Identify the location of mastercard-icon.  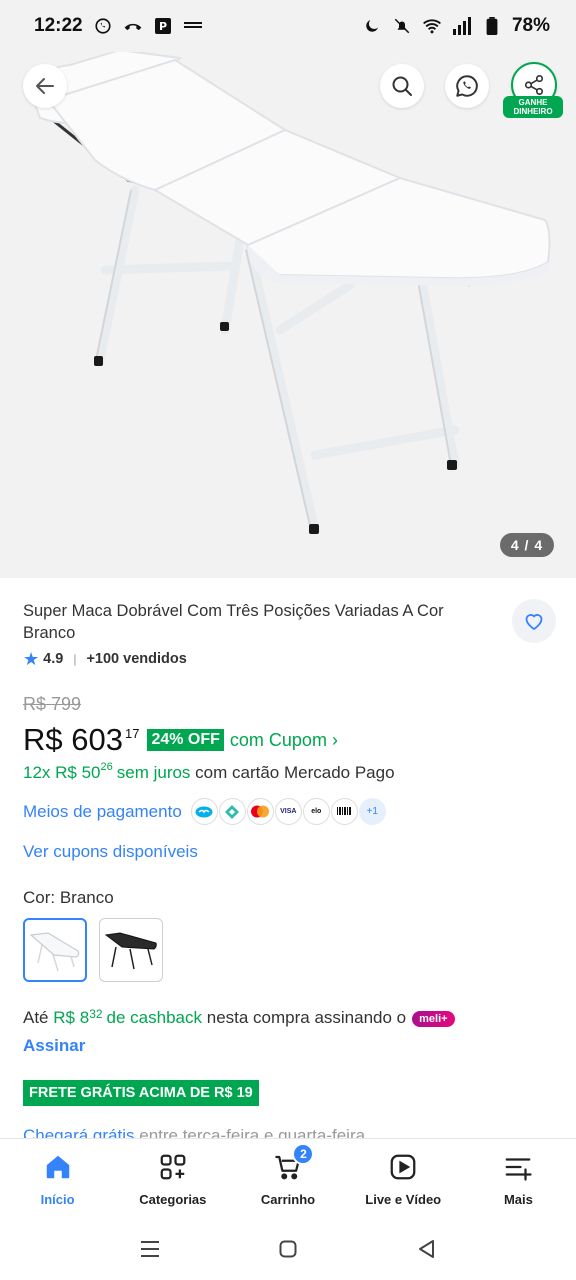
(260, 811).